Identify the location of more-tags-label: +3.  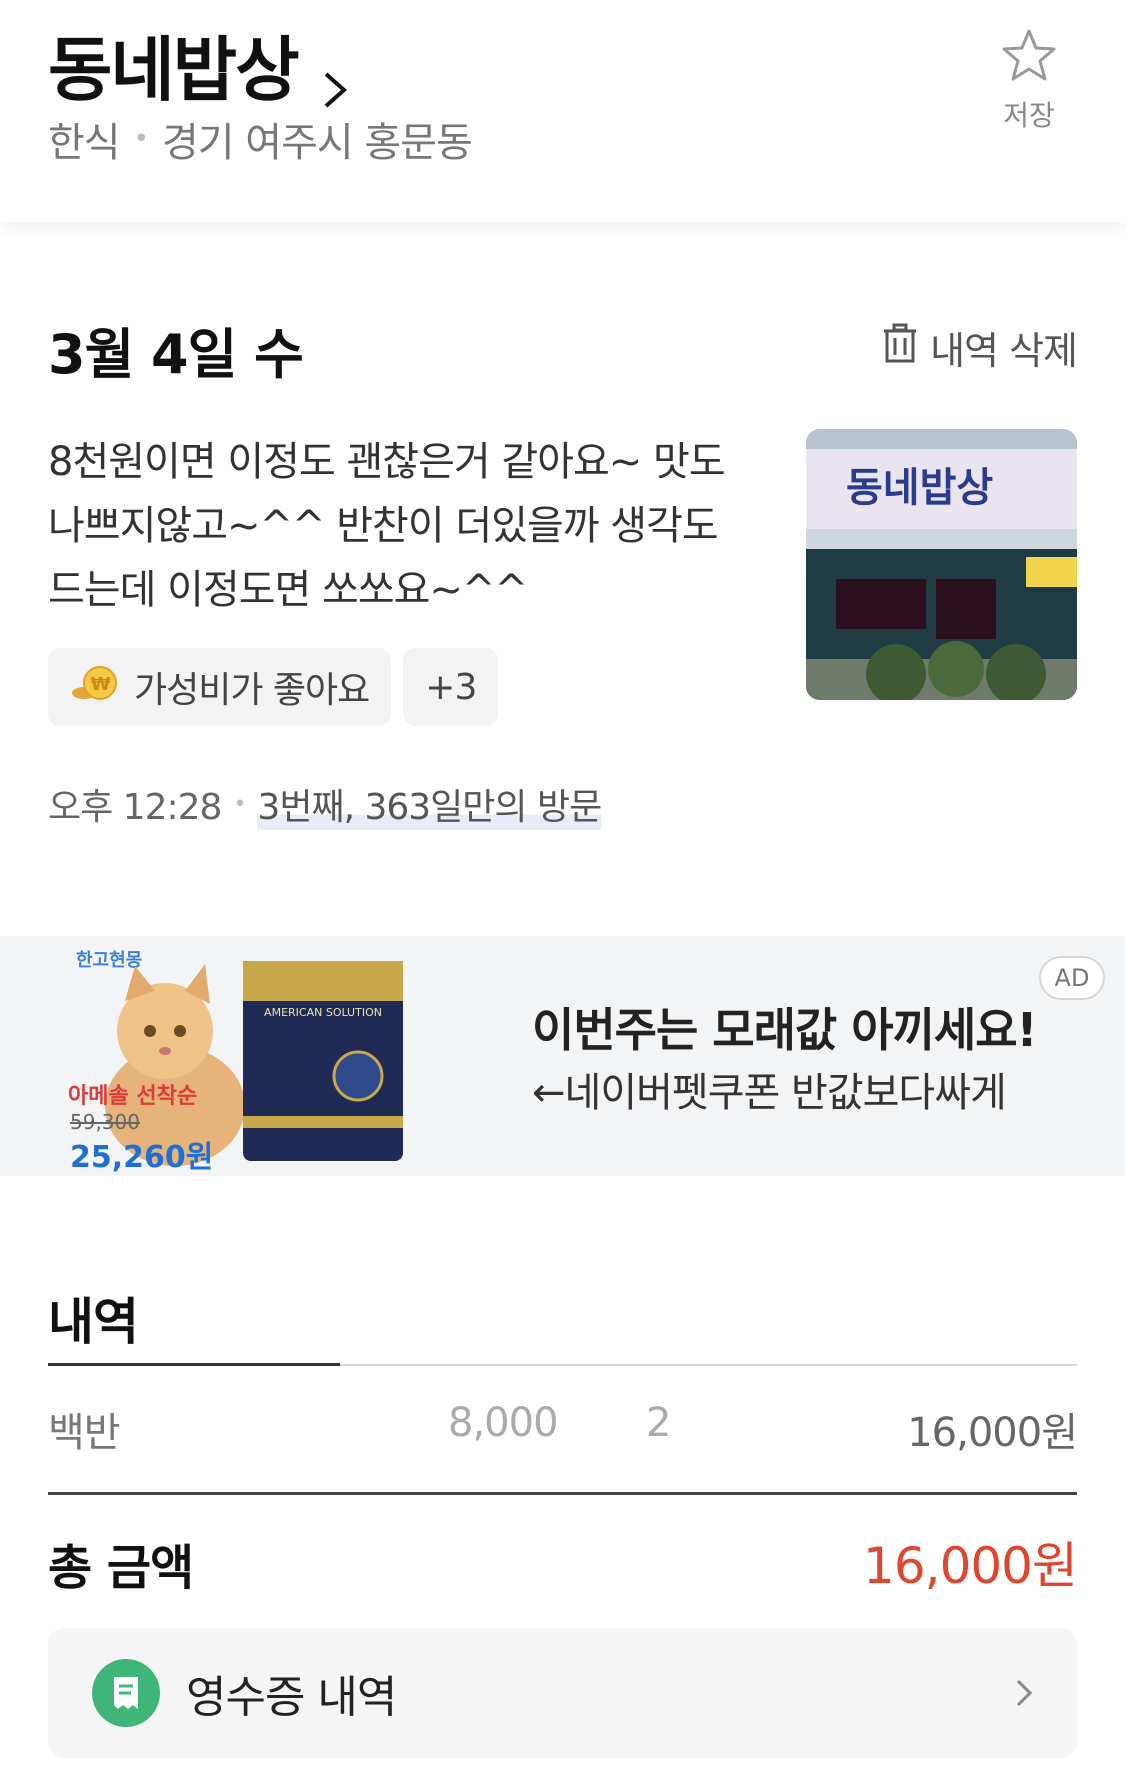
(451, 687).